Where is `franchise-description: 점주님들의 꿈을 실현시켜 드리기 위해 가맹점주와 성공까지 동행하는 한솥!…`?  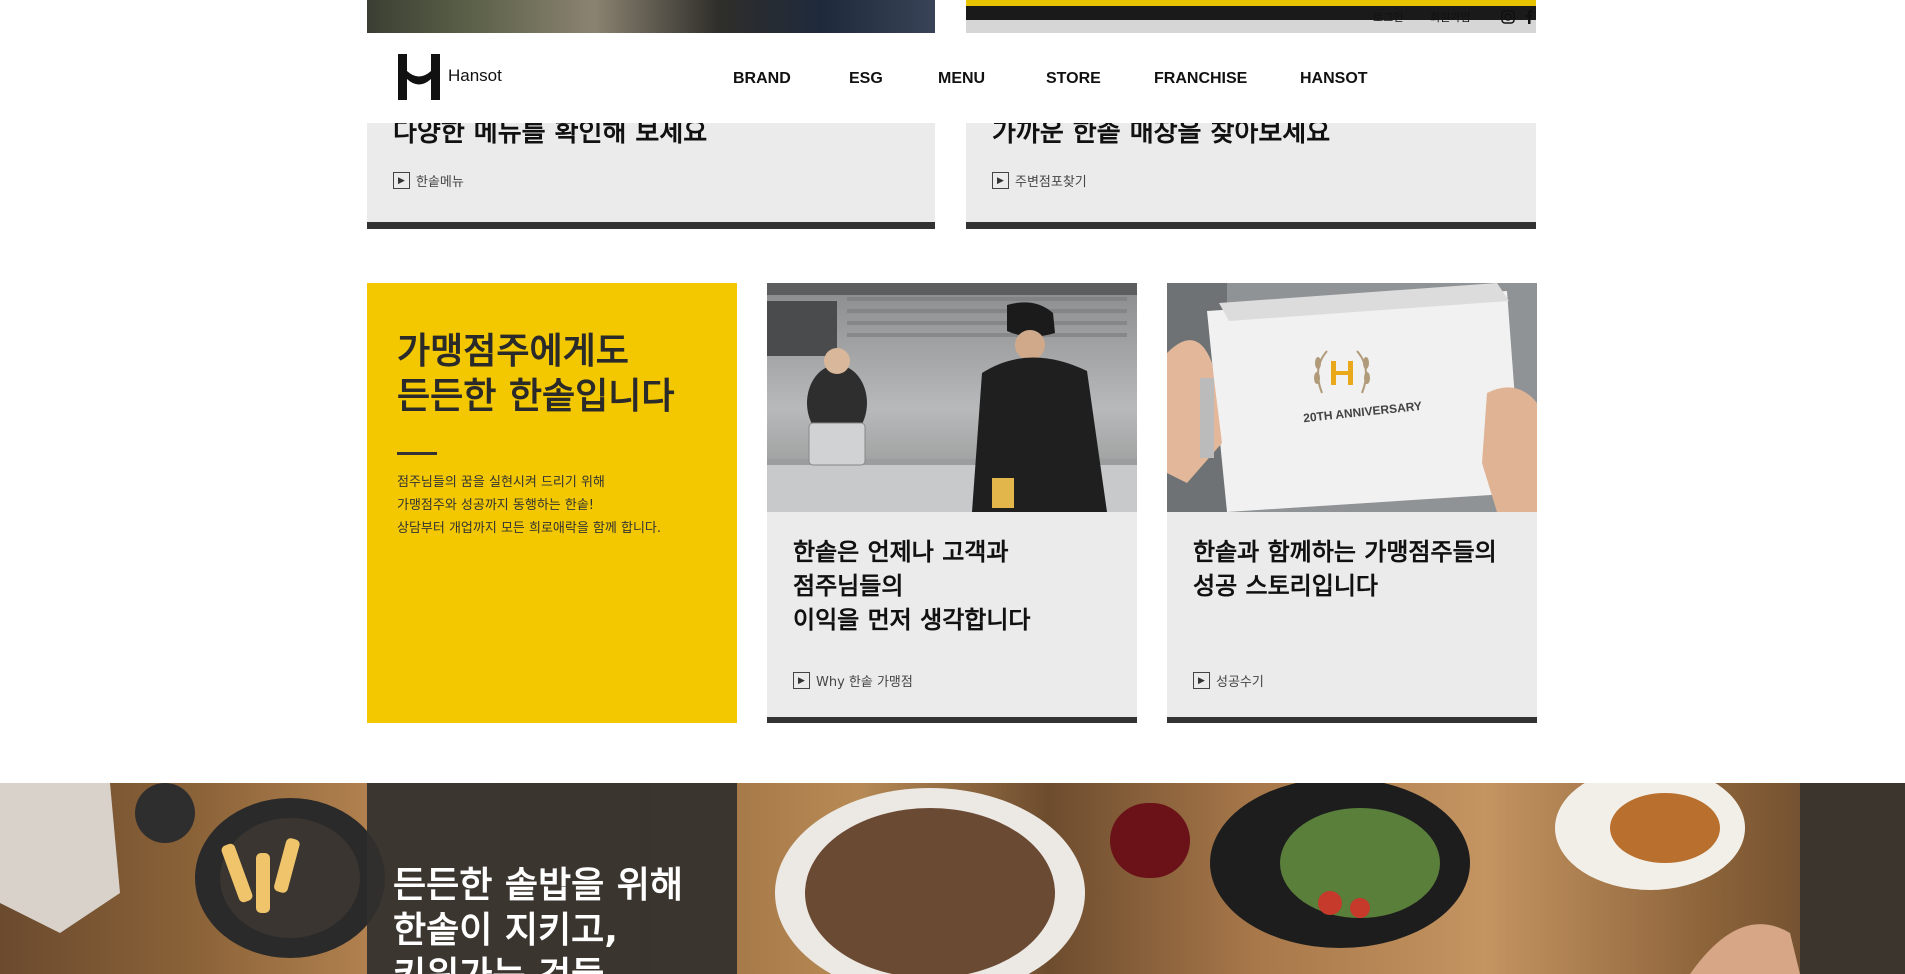 franchise-description: 점주님들의 꿈을 실현시켜 드리기 위해 가맹점주와 성공까지 동행하는 한솥!… is located at coordinates (529, 505).